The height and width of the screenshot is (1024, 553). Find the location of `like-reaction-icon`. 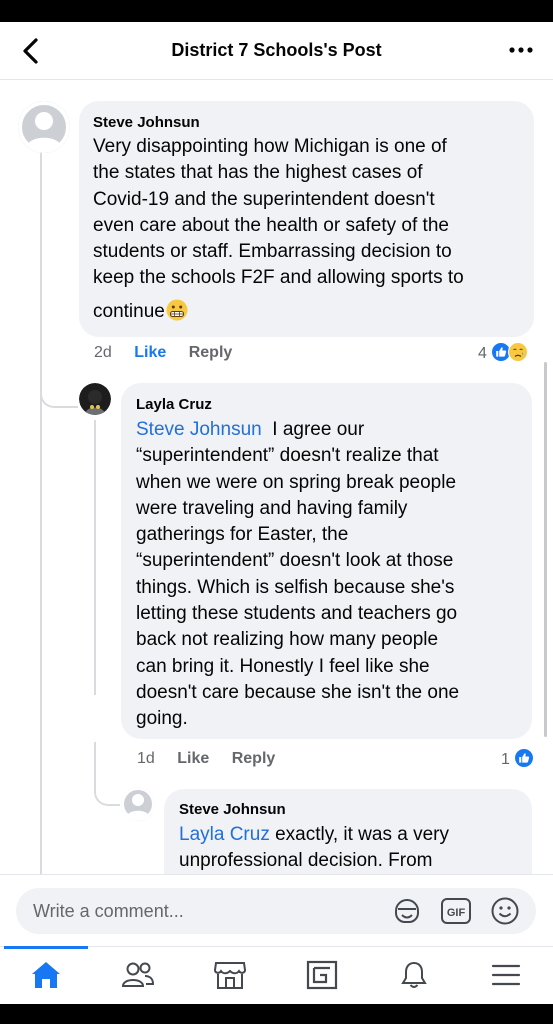

like-reaction-icon is located at coordinates (523, 760).